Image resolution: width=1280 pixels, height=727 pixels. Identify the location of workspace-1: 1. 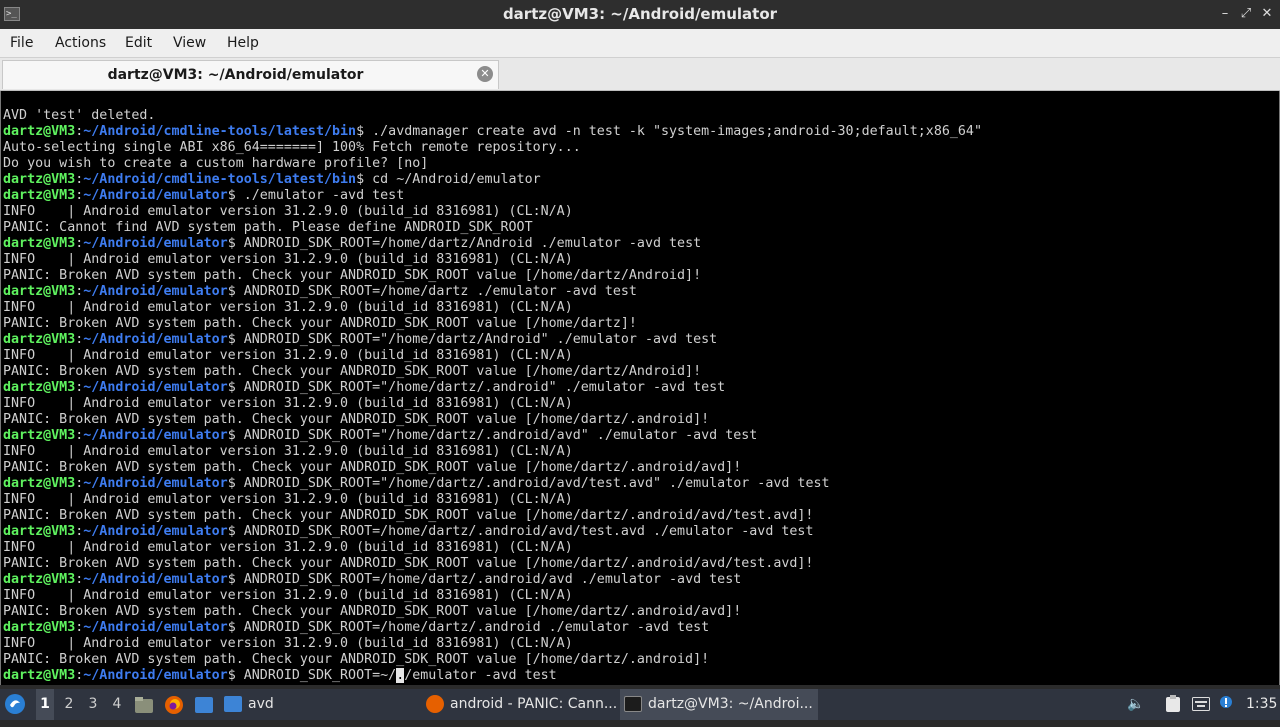
(45, 704).